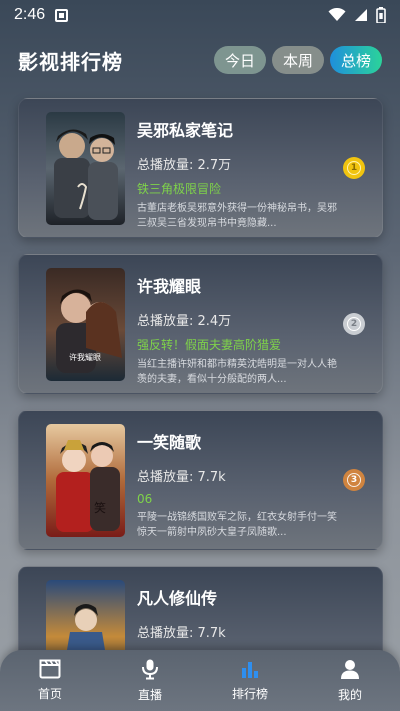 The height and width of the screenshot is (711, 400). What do you see at coordinates (30, 14) in the screenshot?
I see `status-time: 2:46` at bounding box center [30, 14].